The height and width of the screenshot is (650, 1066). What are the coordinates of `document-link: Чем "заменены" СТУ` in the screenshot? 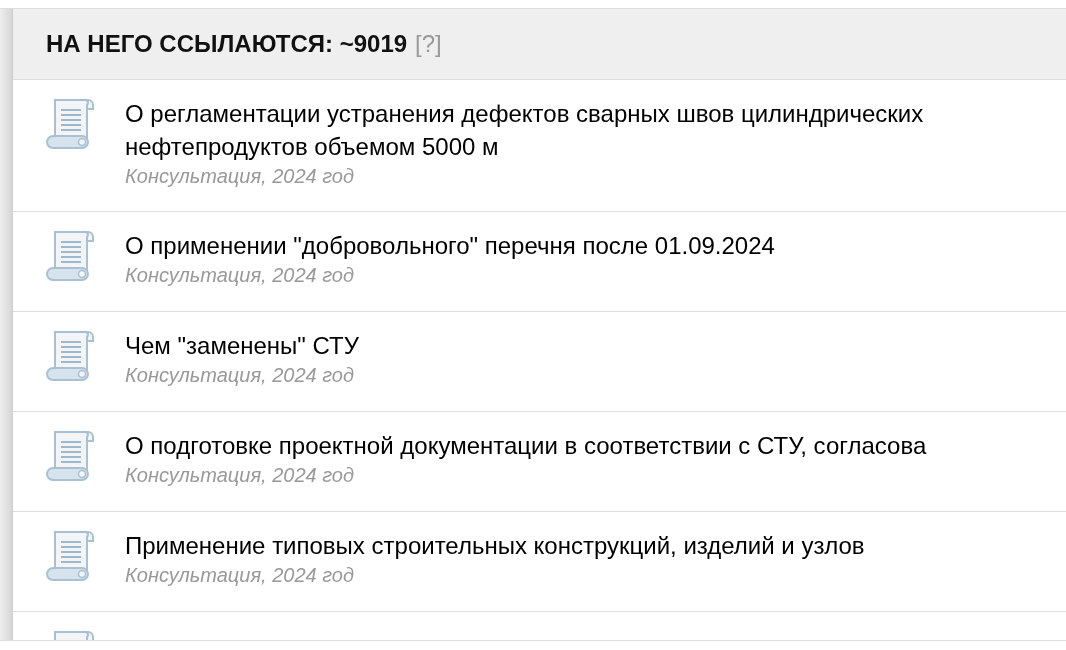 It's located at (242, 345).